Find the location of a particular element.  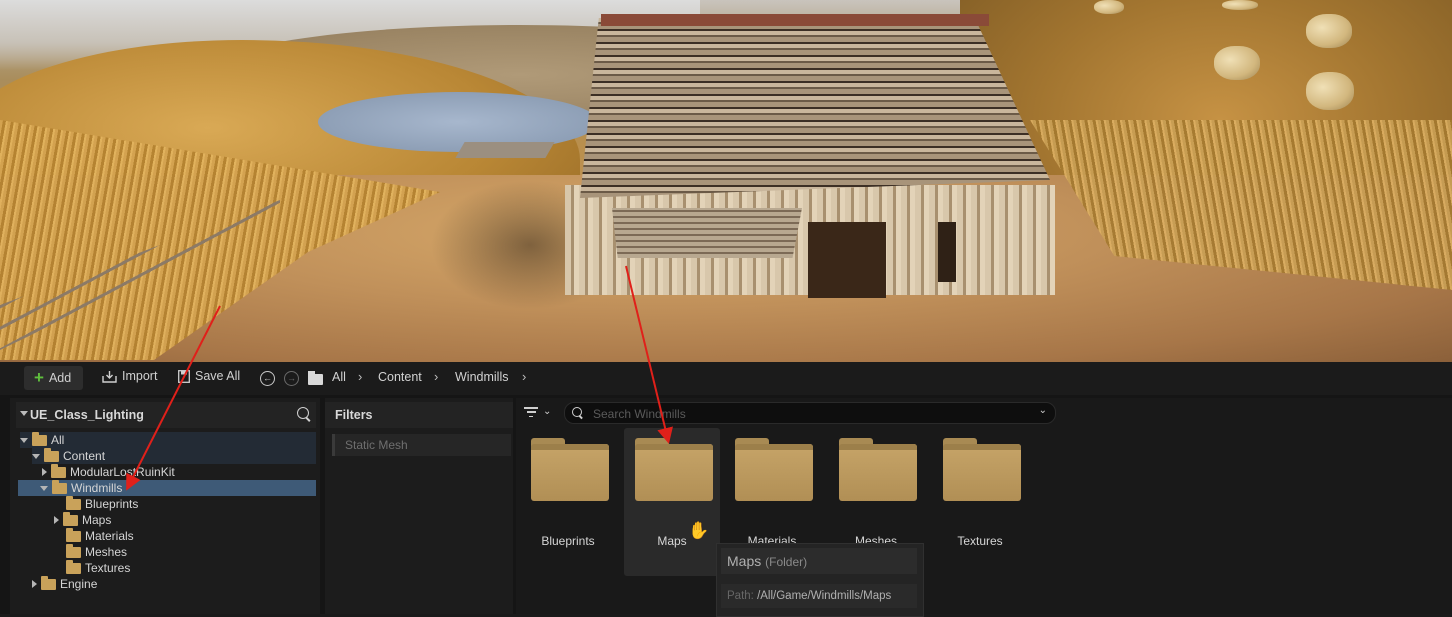

search-input is located at coordinates (808, 413).